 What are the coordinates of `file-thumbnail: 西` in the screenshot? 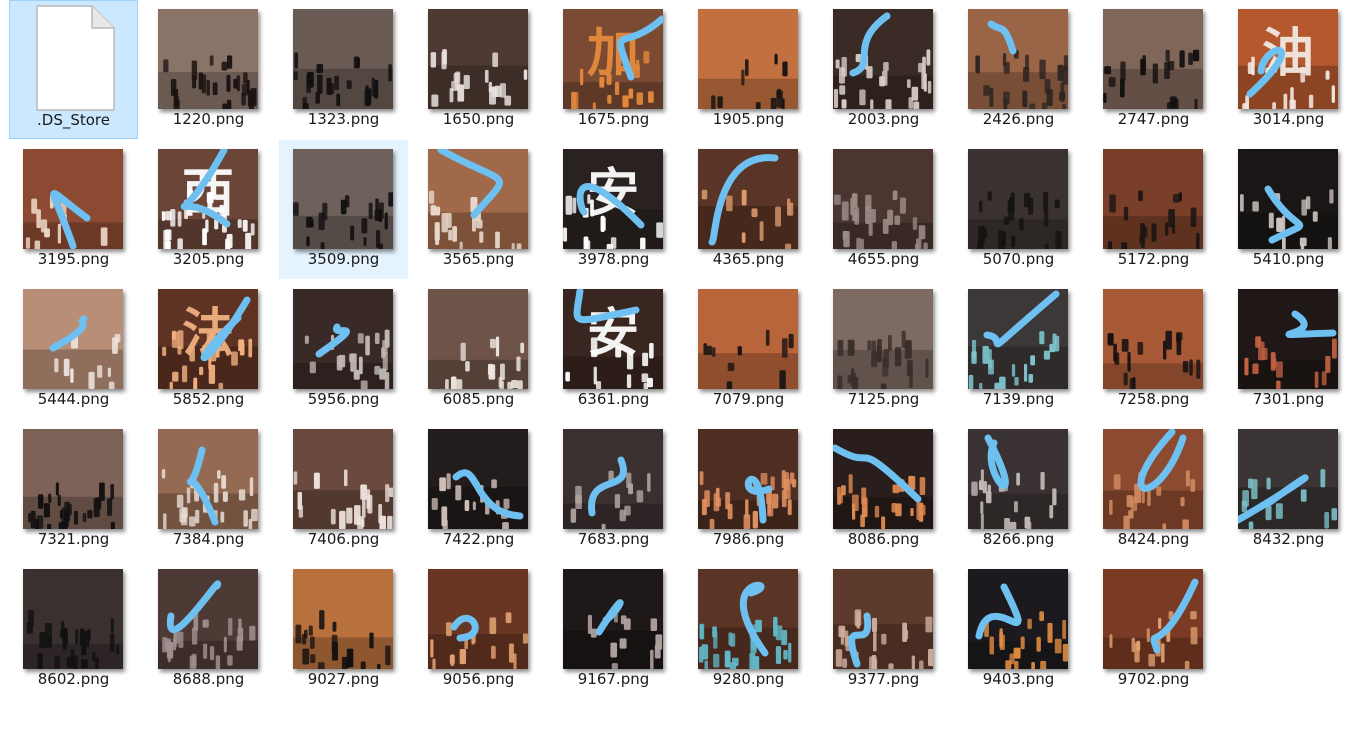 It's located at (208, 199).